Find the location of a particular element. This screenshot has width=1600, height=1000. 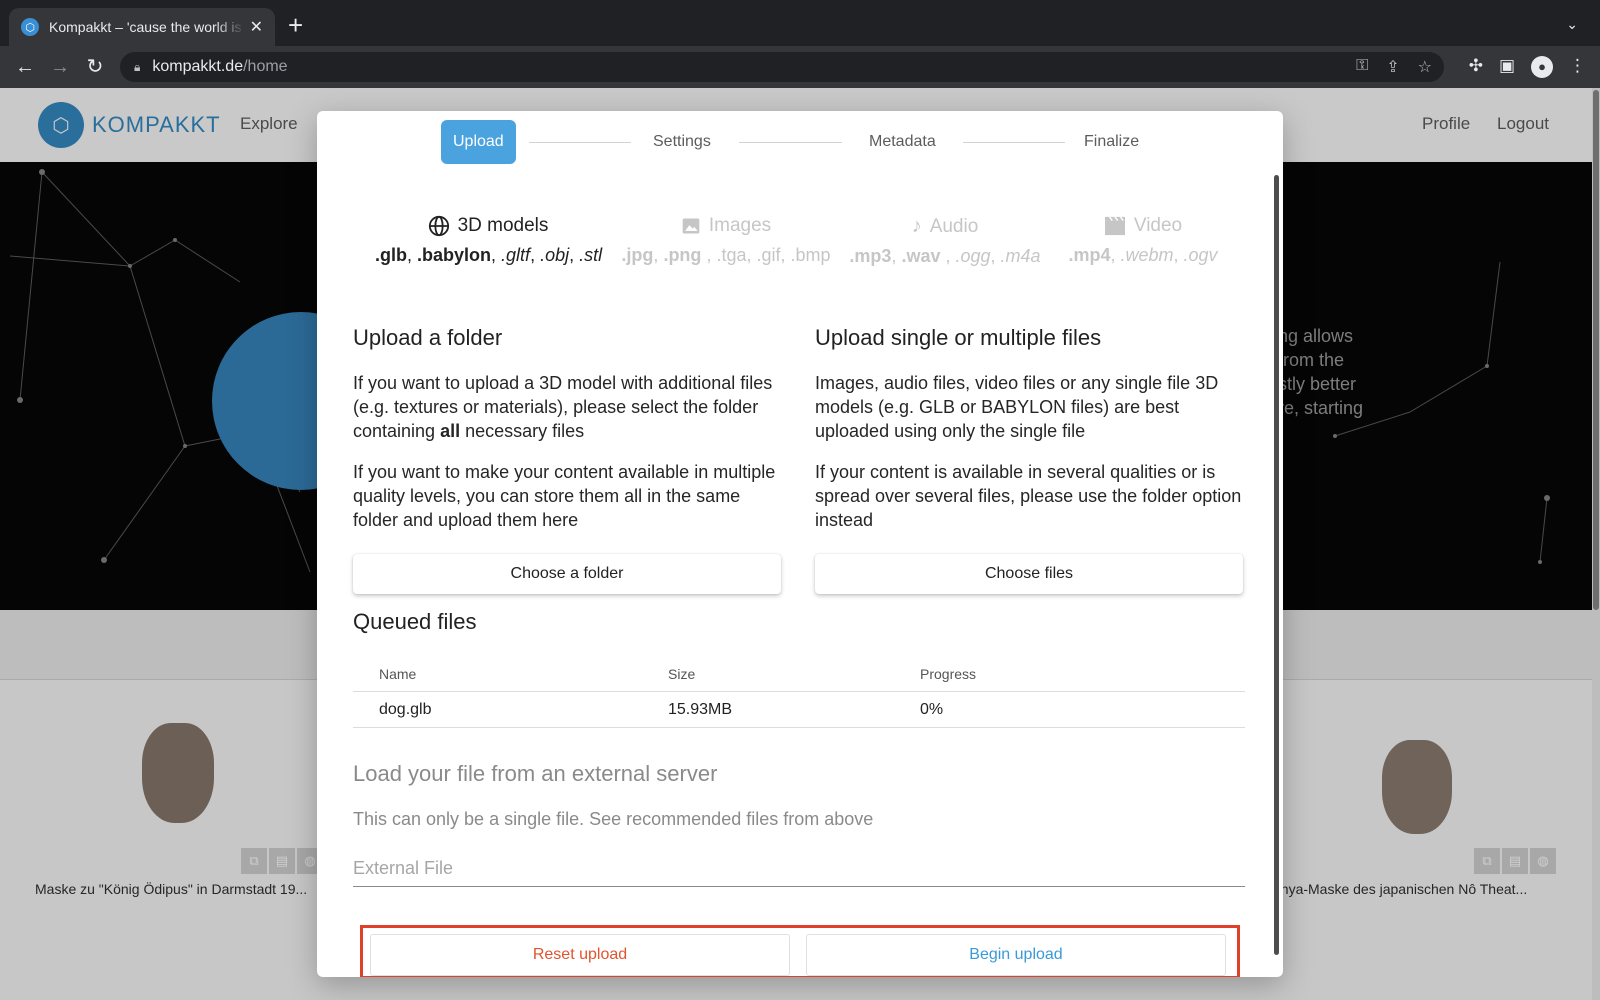

mask-thumbnail-right is located at coordinates (1417, 787).